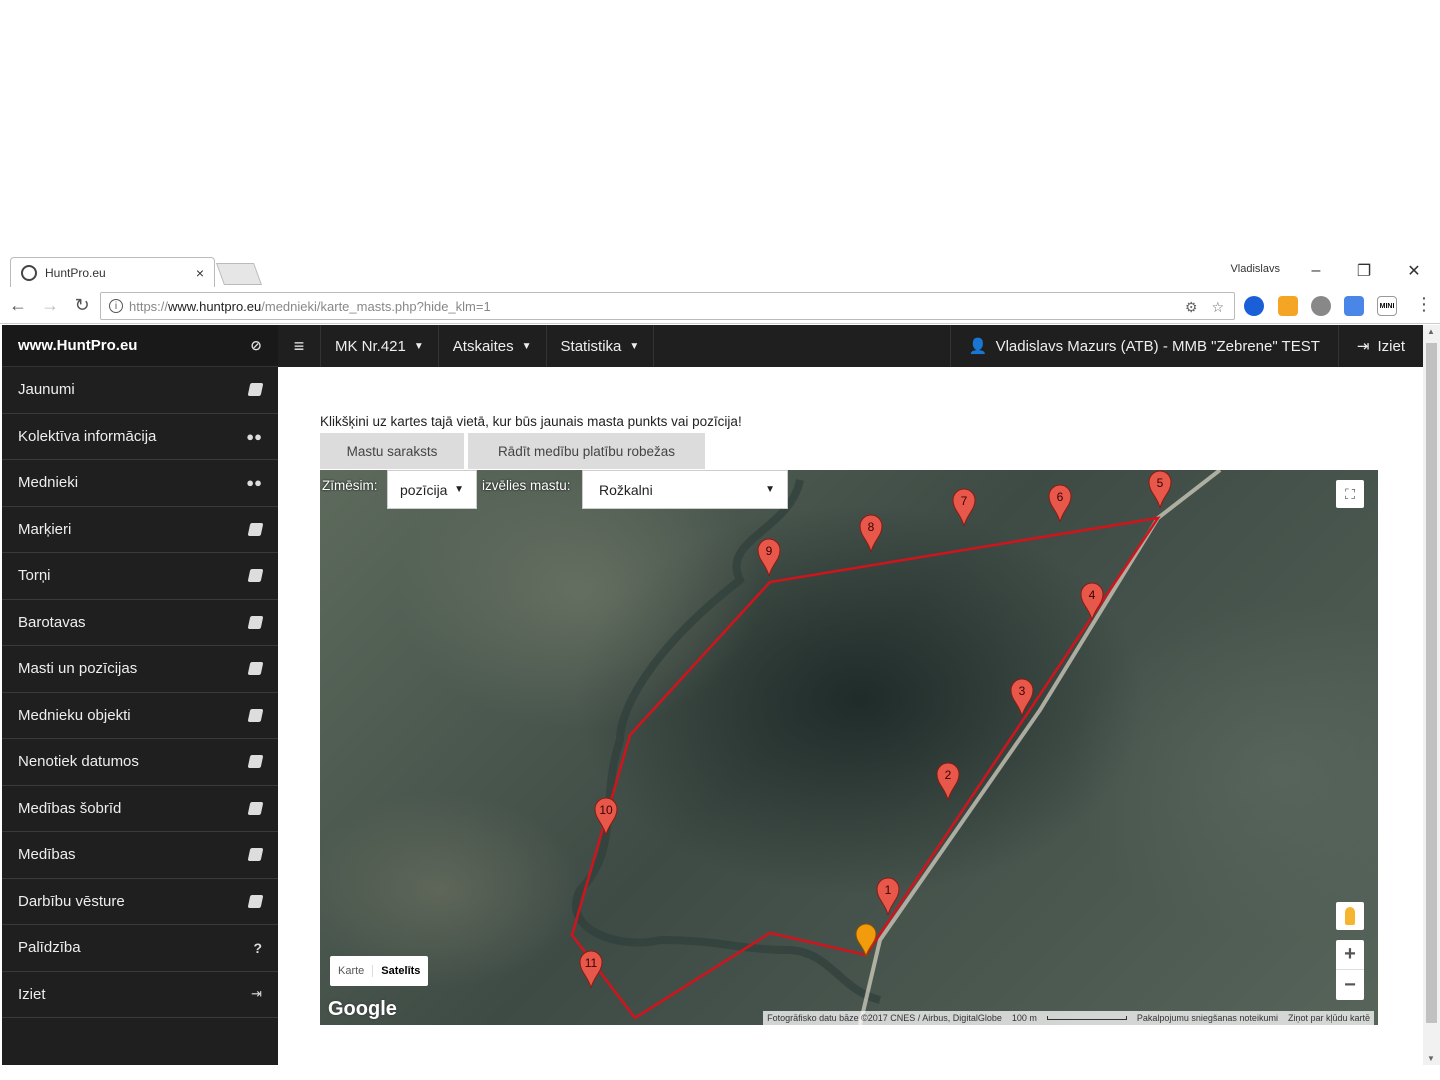 The image size is (1440, 1080). Describe the element at coordinates (392, 451) in the screenshot. I see `mast-list-button: Mastu saraksts` at that location.